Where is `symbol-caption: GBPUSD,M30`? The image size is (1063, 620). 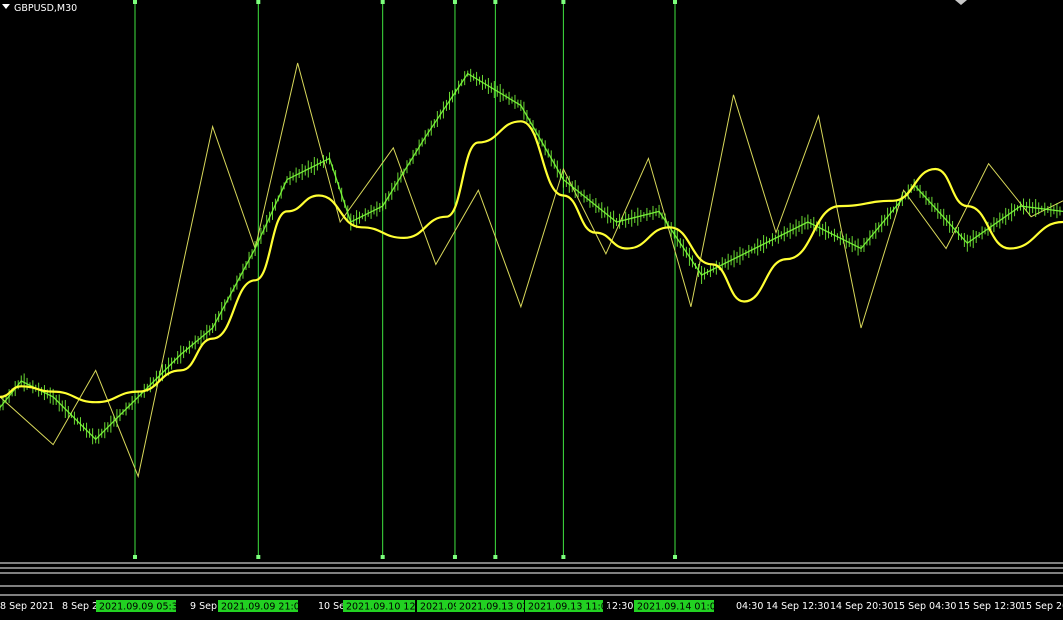 symbol-caption: GBPUSD,M30 is located at coordinates (39, 8).